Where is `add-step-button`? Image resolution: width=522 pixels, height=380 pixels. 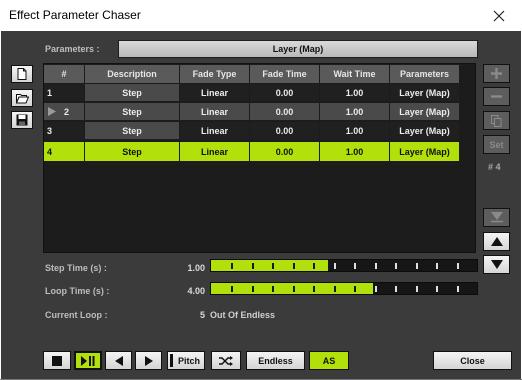 add-step-button is located at coordinates (496, 73).